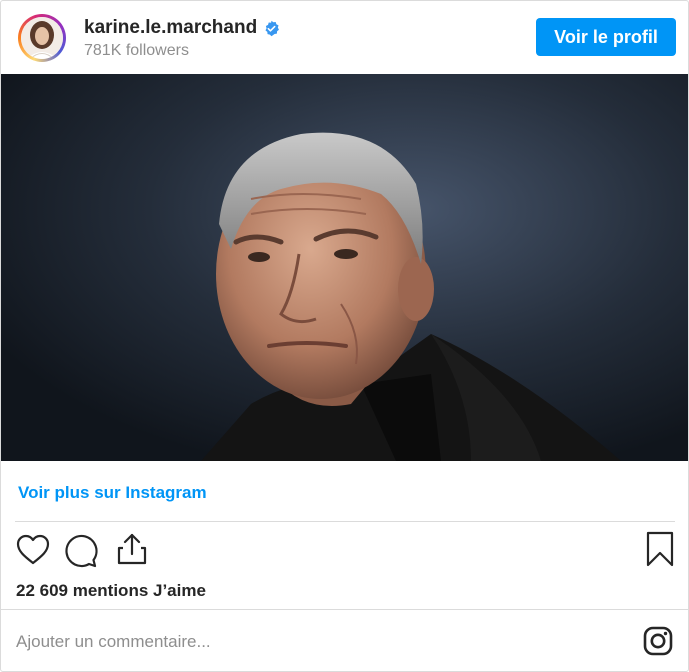 The image size is (689, 672). I want to click on view-profile-button: Voir le profil, so click(606, 37).